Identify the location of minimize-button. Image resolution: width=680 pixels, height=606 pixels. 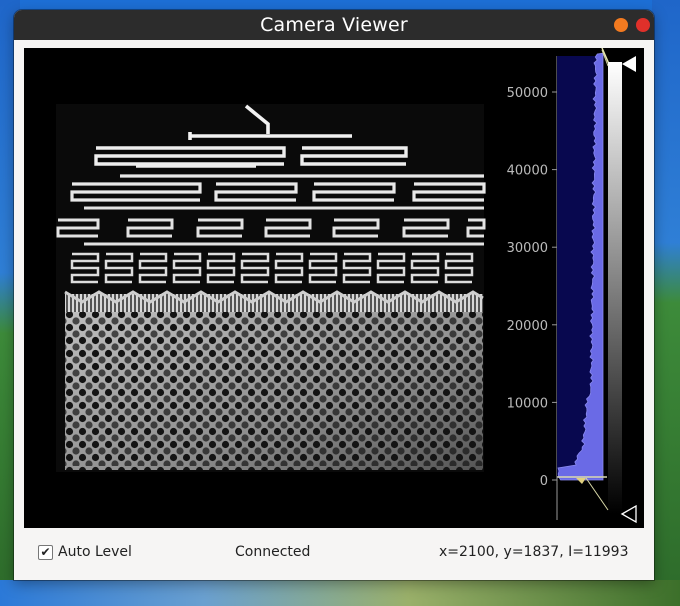
(621, 25).